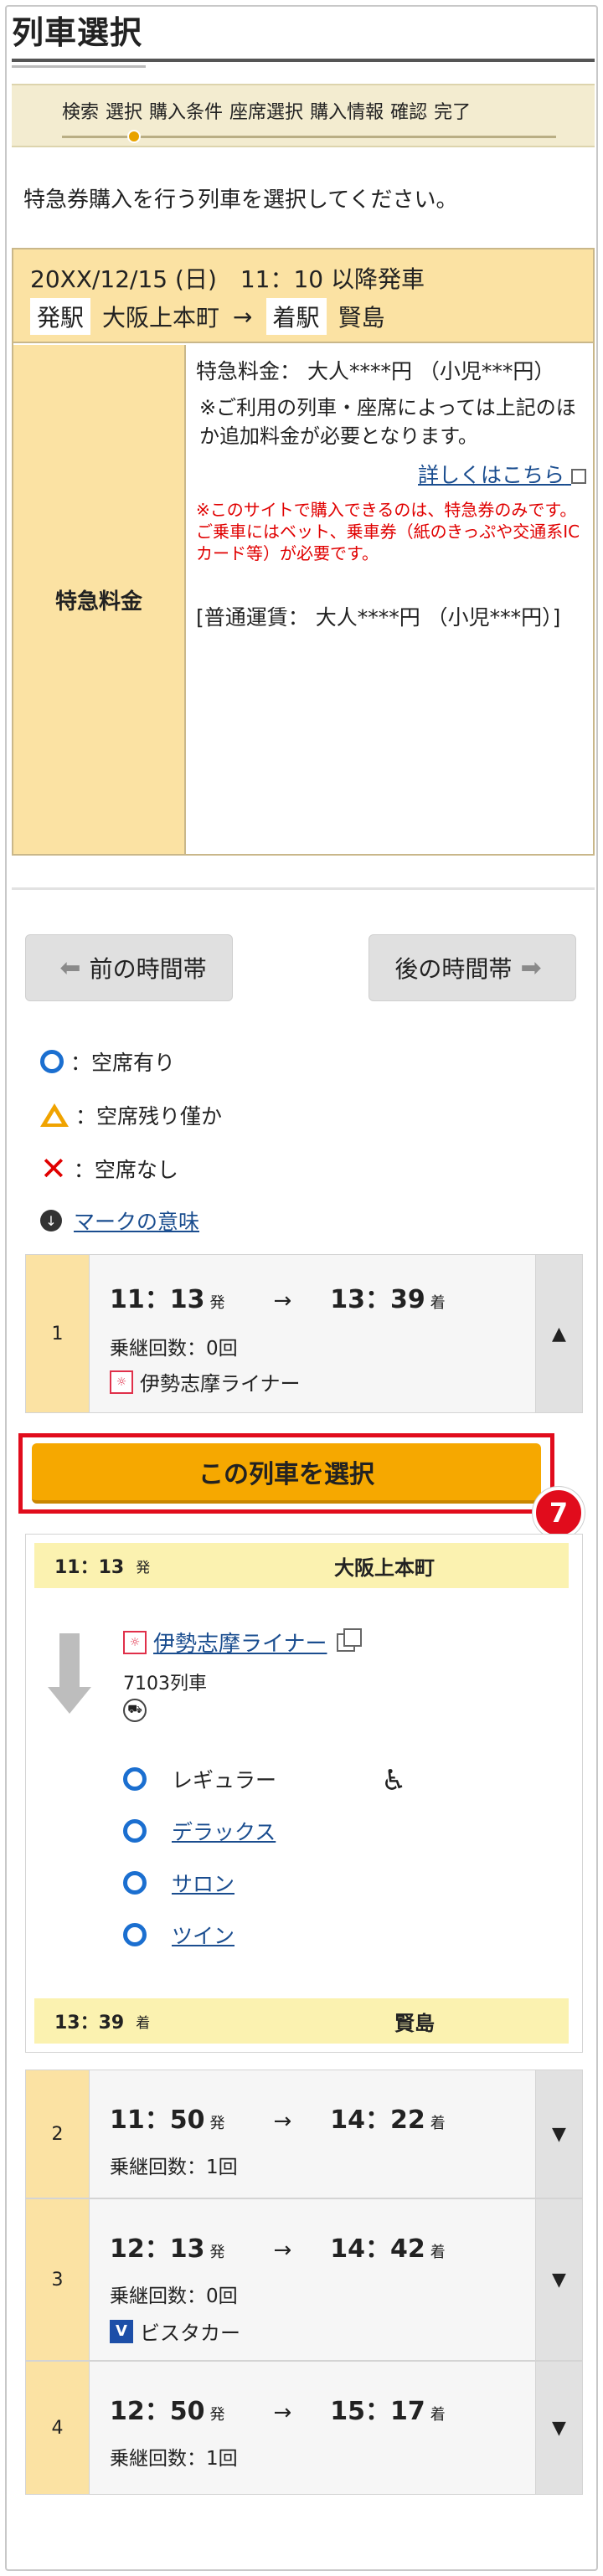 Image resolution: width=603 pixels, height=2576 pixels. Describe the element at coordinates (304, 2279) in the screenshot. I see `train-row-3: 3 12：13 発 → 14：42 着 乗継回数：0回 V ビスタカー ▼` at that location.